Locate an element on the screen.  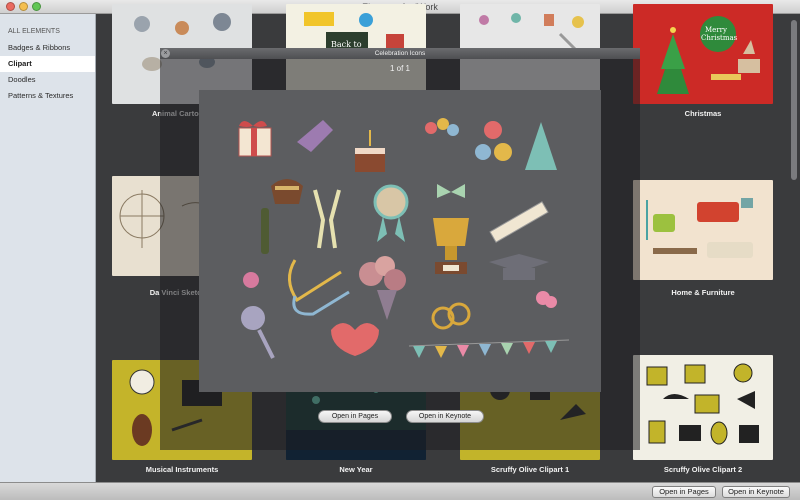
grid-scrollbar is located at coordinates (794, 248).